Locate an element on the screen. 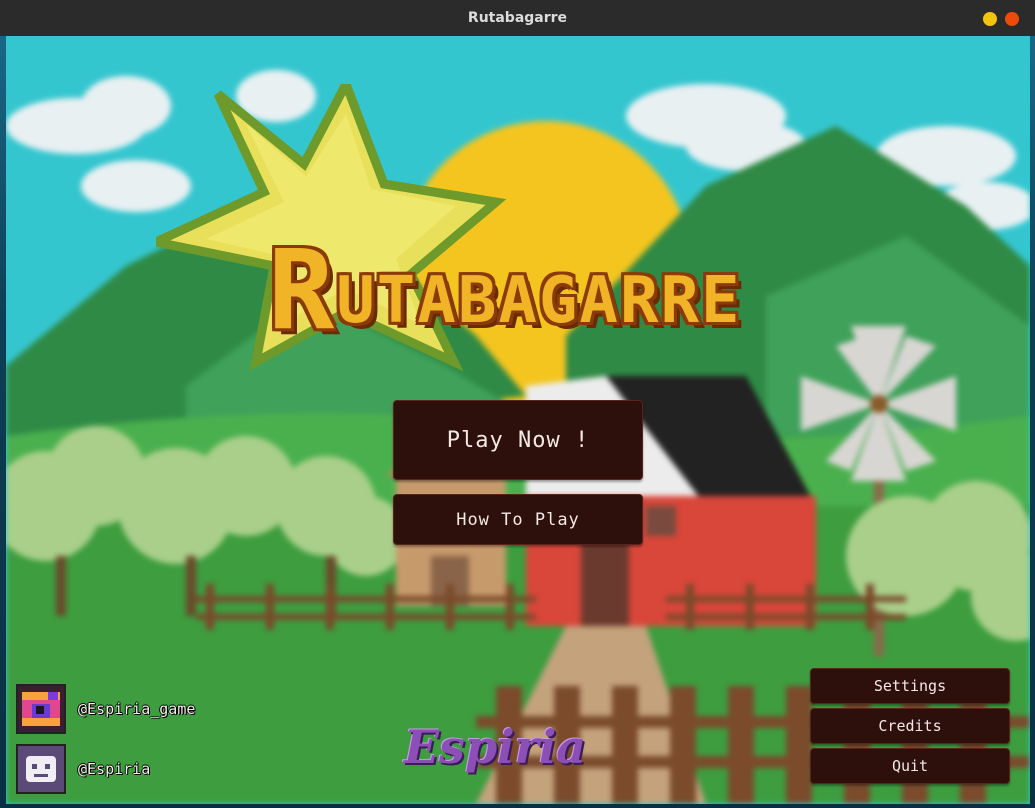  social-link-game: @Espiria_game is located at coordinates (105, 709).